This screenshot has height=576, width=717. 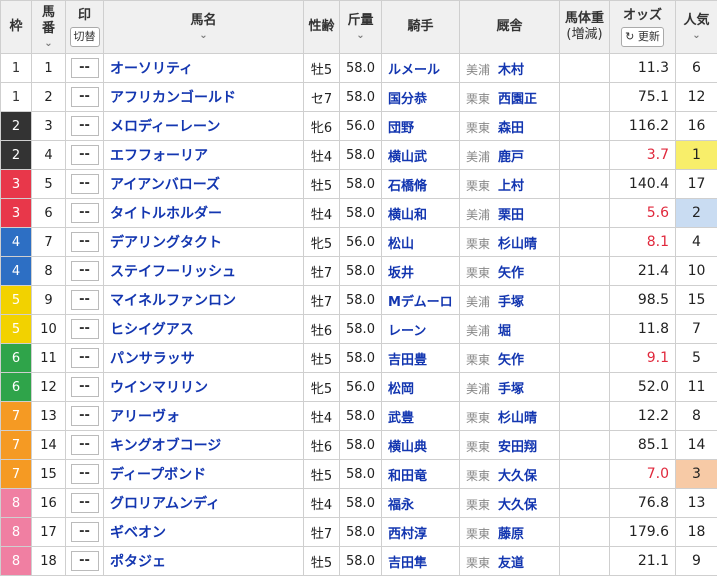 I want to click on jockey-link: 和田竜, so click(x=421, y=474).